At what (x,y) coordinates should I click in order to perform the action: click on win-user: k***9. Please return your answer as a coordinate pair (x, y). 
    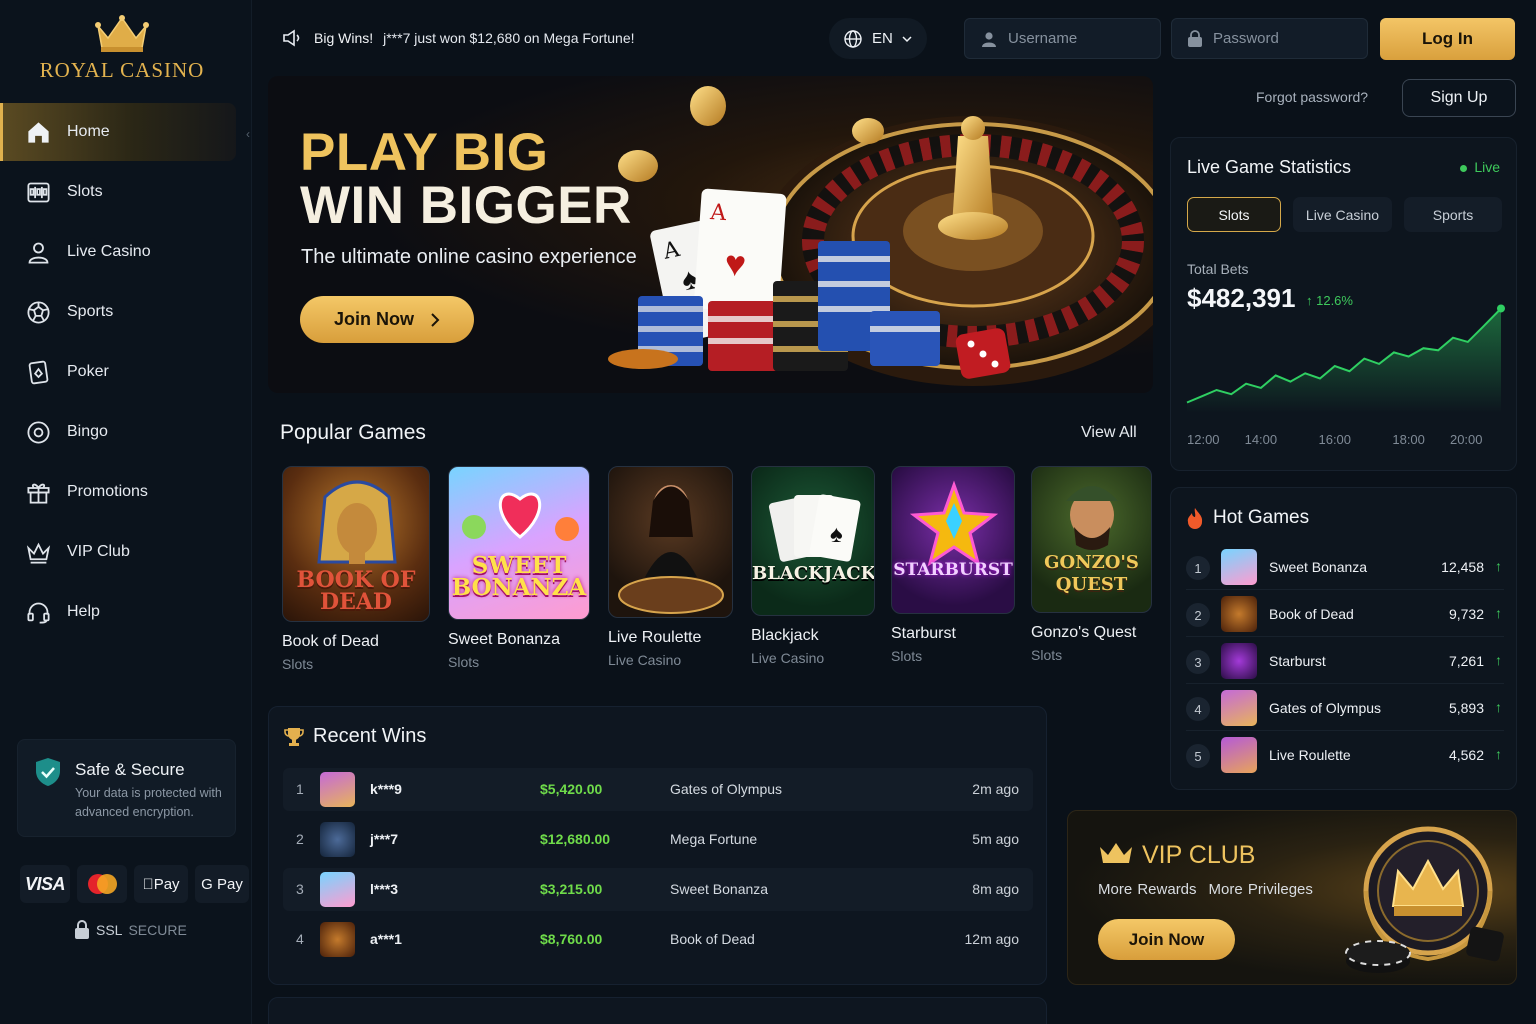
    Looking at the image, I should click on (386, 789).